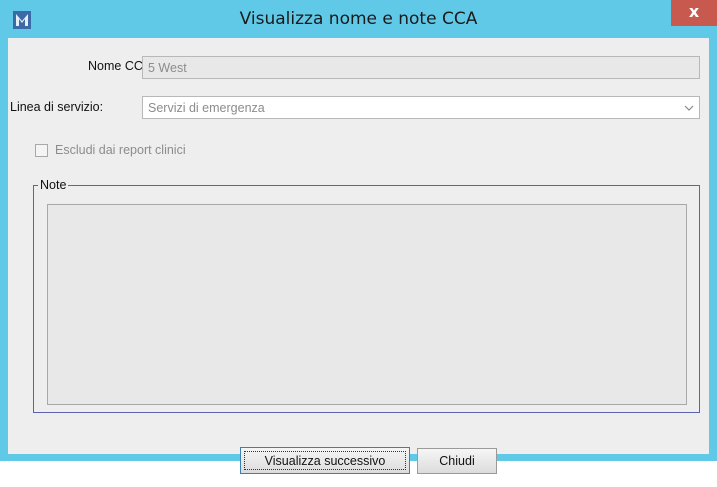 The image size is (717, 487). Describe the element at coordinates (120, 150) in the screenshot. I see `escludi-label: Escludi dai report clinici` at that location.